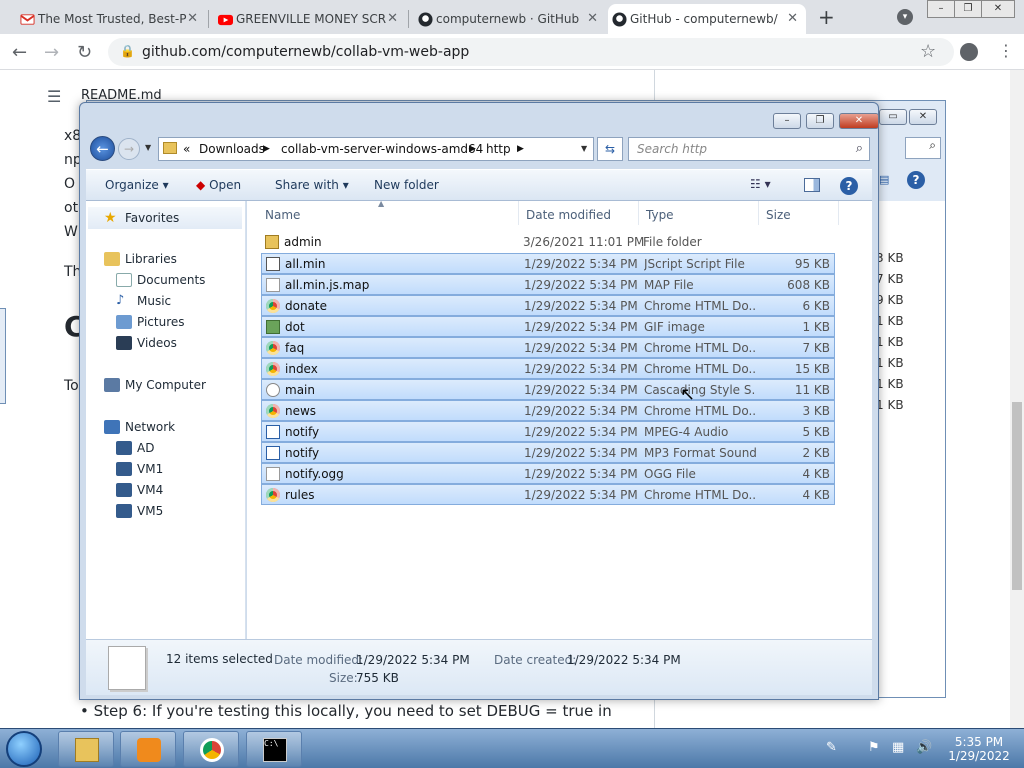 The width and height of the screenshot is (1024, 768). I want to click on network-icon, so click(112, 427).